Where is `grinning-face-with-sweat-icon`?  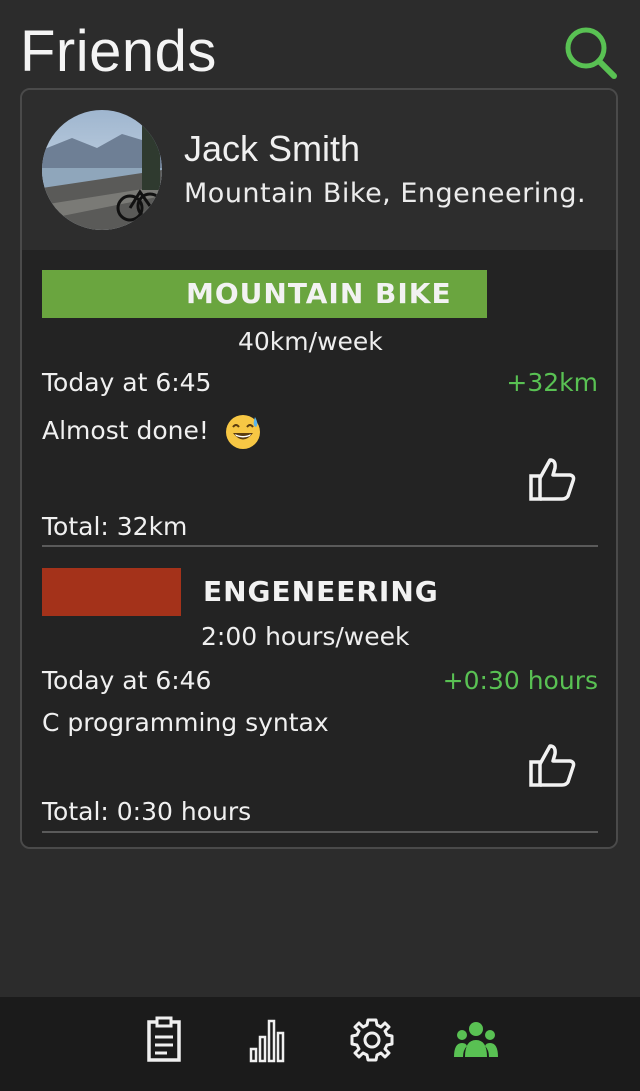 grinning-face-with-sweat-icon is located at coordinates (242, 432).